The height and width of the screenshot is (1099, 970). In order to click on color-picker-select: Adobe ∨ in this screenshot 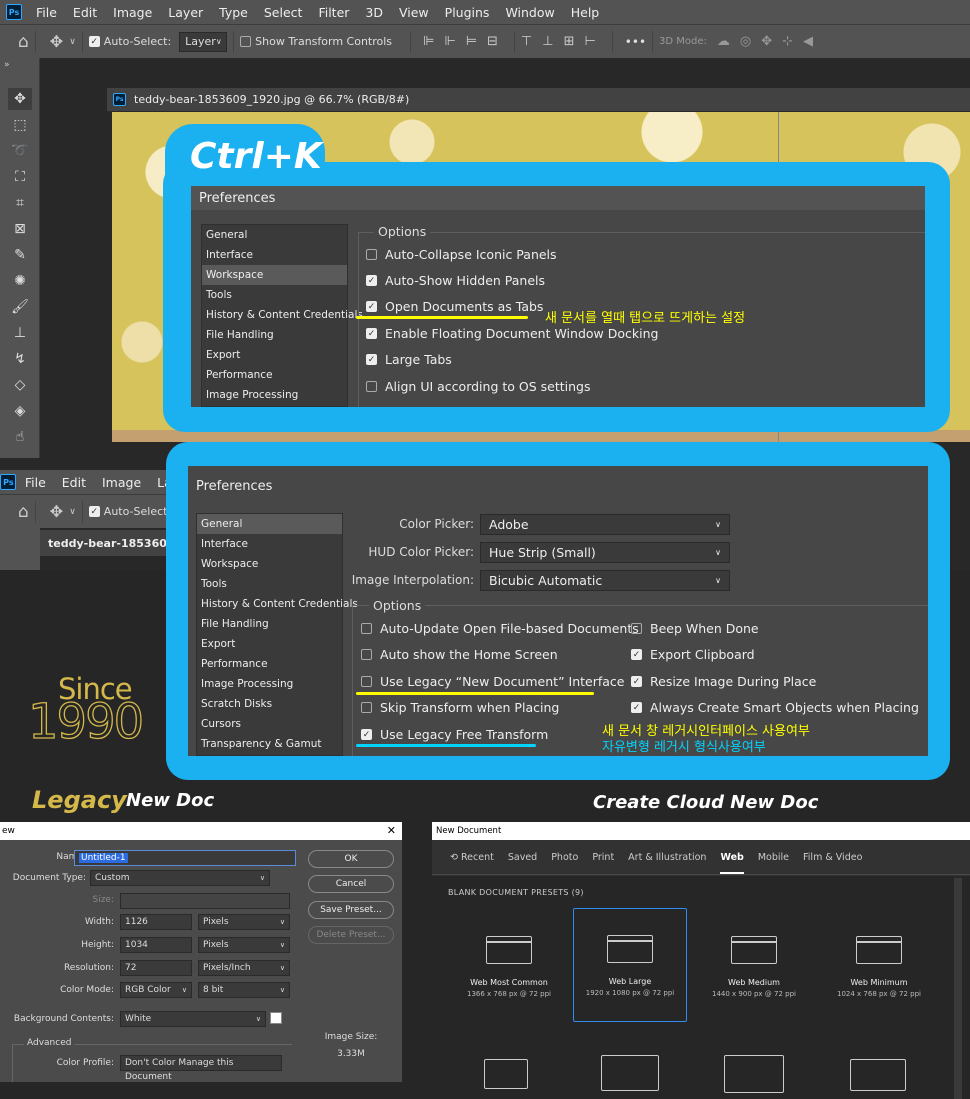, I will do `click(605, 524)`.